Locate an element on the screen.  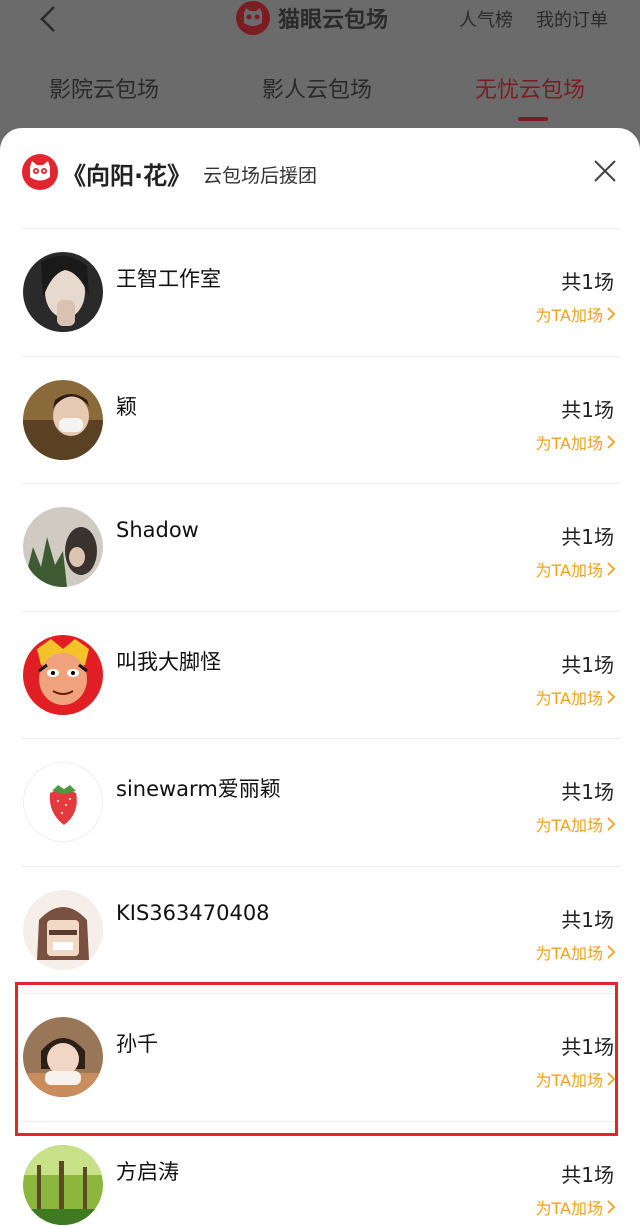
tab-worry-free: 无忧云包场 is located at coordinates (530, 88).